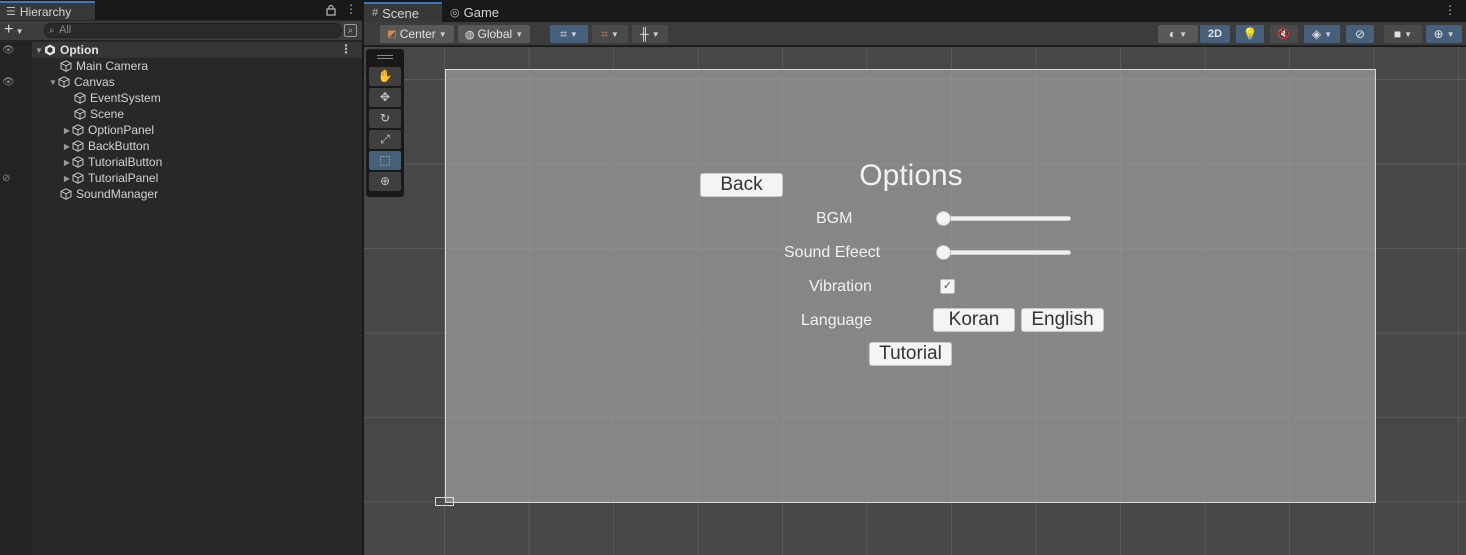  I want to click on hierarchy-toolbar: + ▼ ⌕ All ⌕, so click(181, 31).